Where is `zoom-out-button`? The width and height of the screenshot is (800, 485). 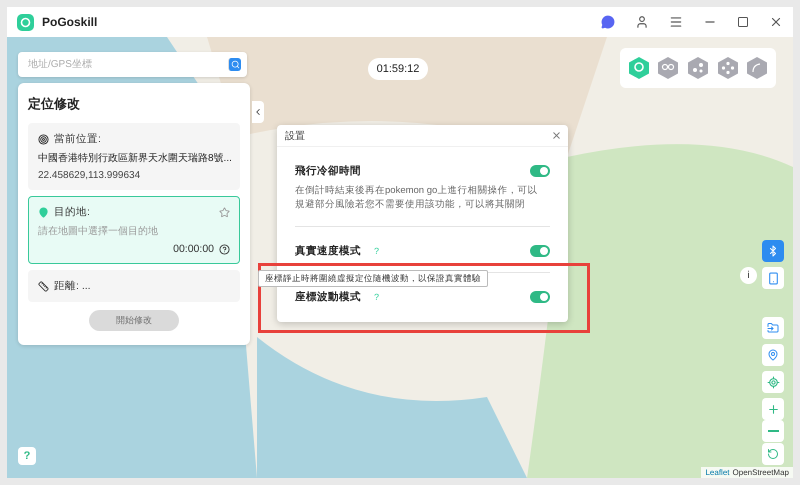
zoom-out-button is located at coordinates (773, 431).